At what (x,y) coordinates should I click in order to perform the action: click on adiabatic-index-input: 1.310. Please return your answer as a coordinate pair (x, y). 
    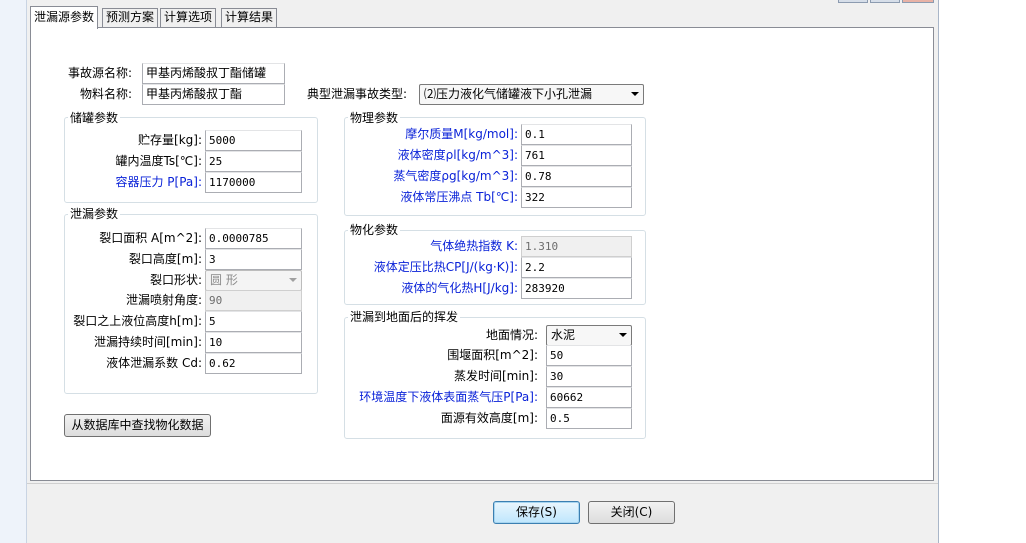
    Looking at the image, I should click on (576, 246).